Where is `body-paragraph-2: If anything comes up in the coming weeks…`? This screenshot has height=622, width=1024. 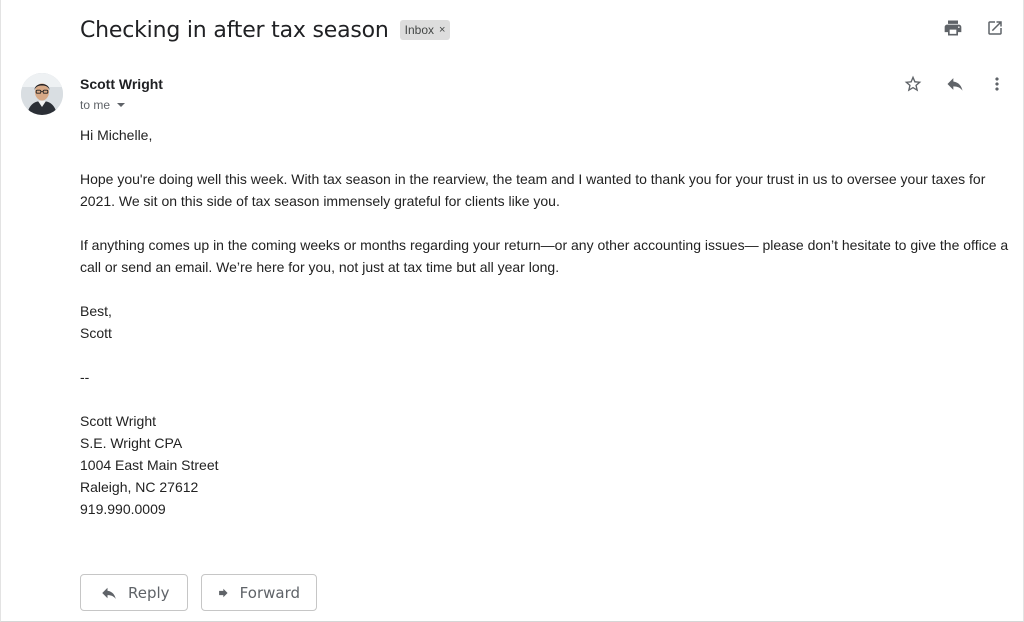
body-paragraph-2: If anything comes up in the coming weeks… is located at coordinates (544, 256).